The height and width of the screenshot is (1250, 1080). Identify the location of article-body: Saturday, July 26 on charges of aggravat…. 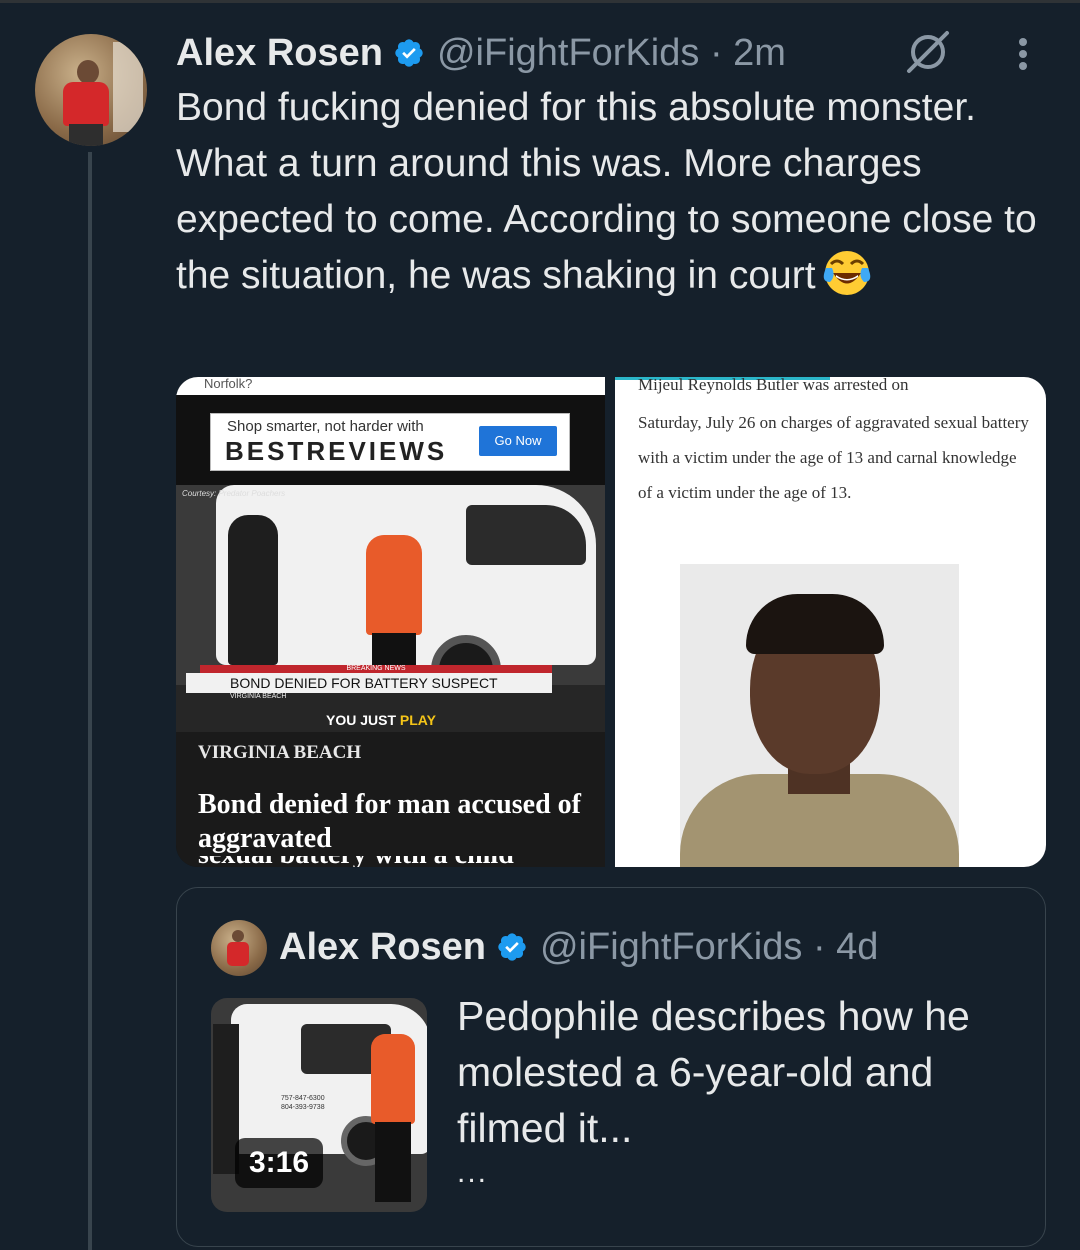
(833, 457).